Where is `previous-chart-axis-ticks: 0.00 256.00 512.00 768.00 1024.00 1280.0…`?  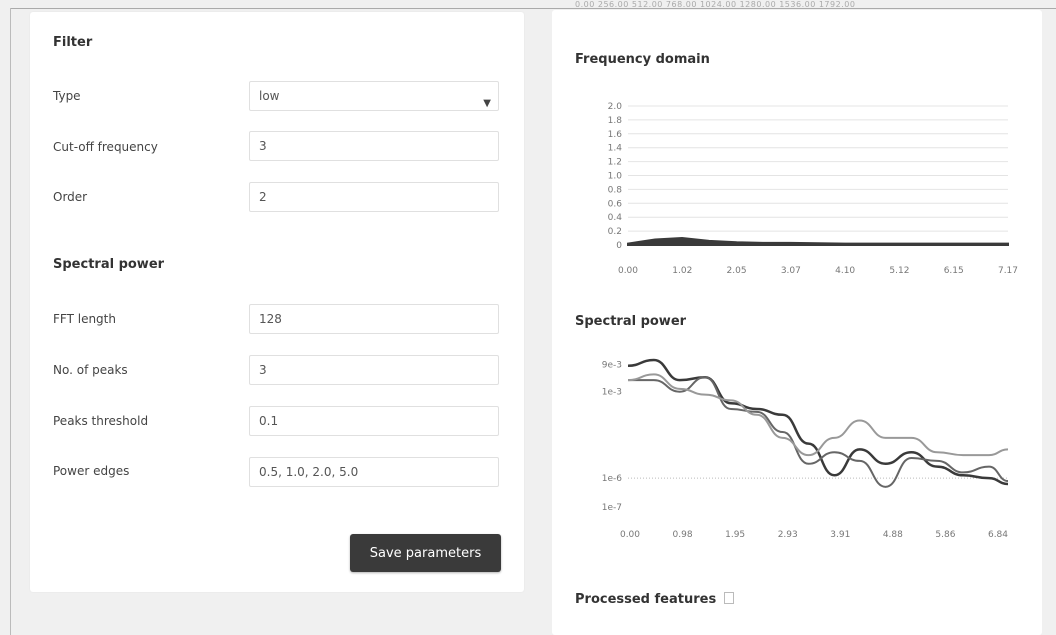
previous-chart-axis-ticks: 0.00 256.00 512.00 768.00 1024.00 1280.0… is located at coordinates (715, 4).